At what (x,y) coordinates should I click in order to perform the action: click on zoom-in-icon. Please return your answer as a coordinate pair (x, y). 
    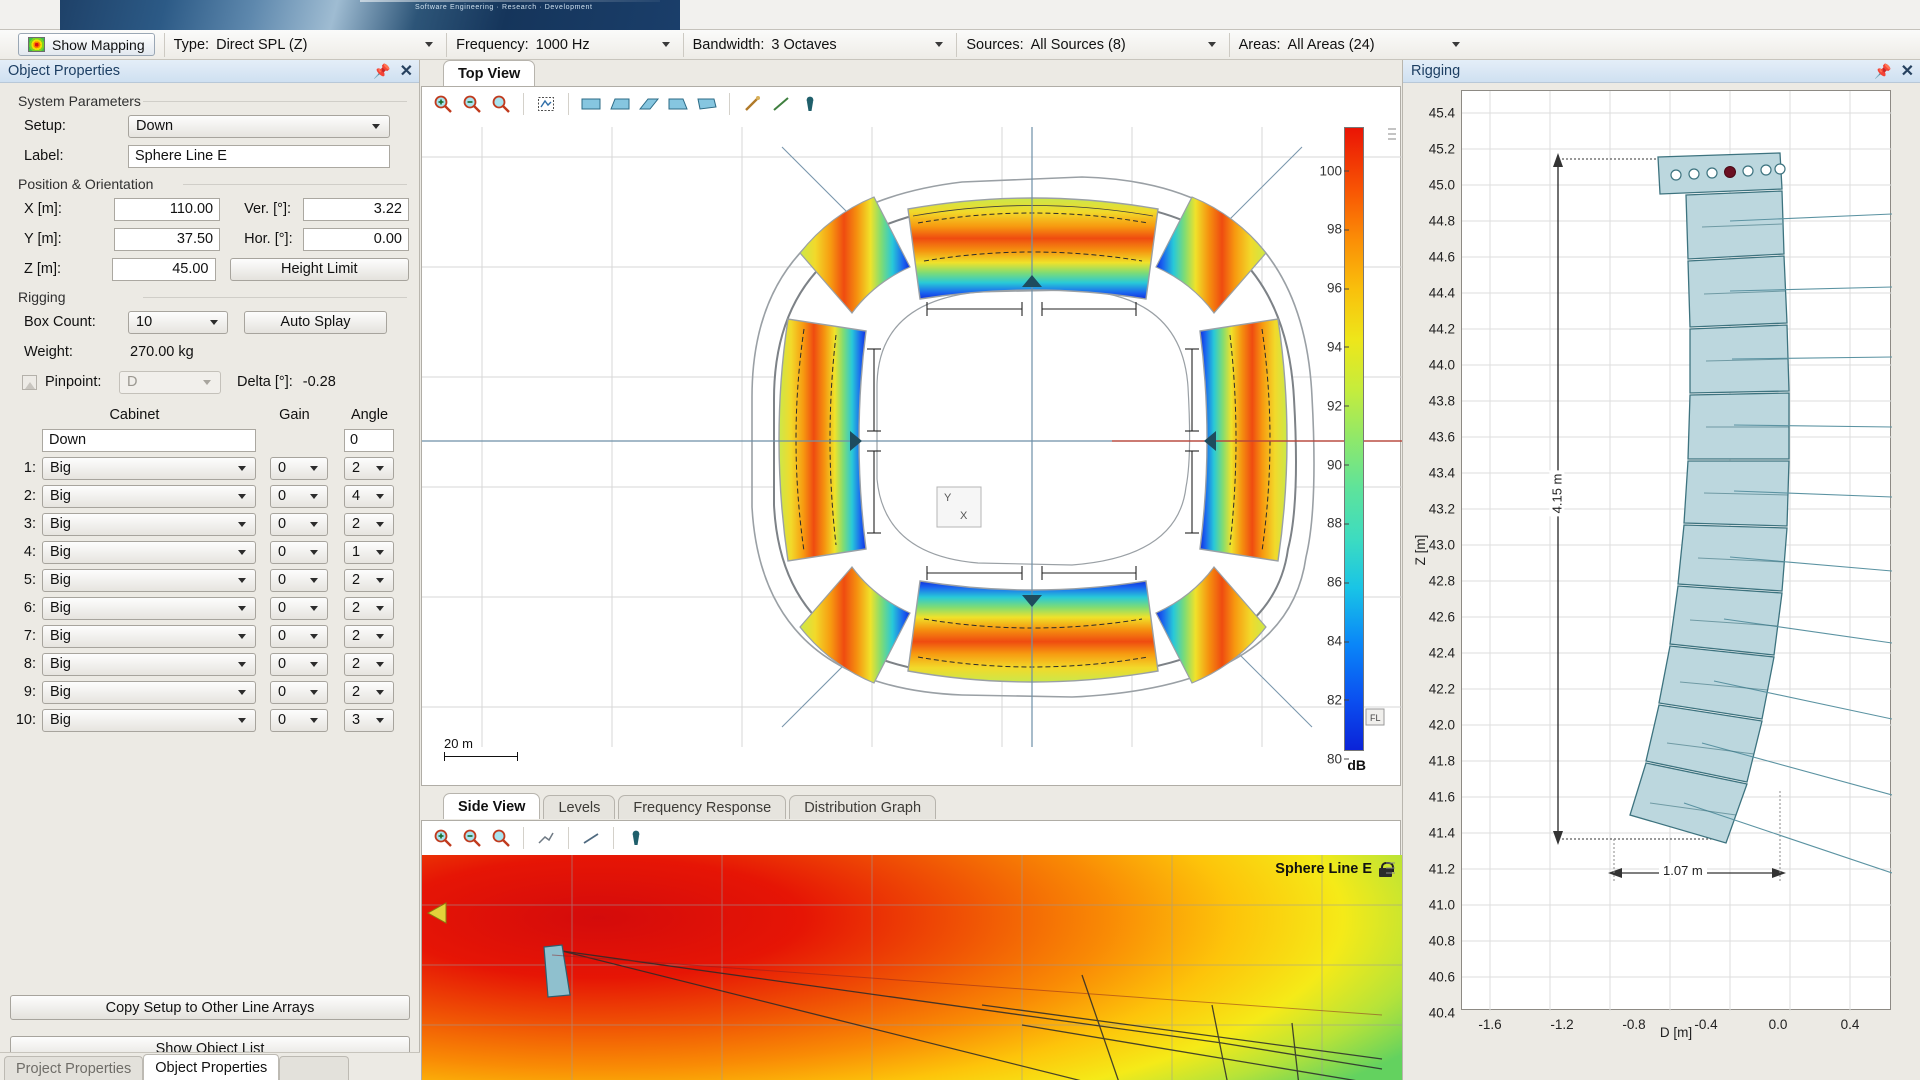
    Looking at the image, I should click on (443, 838).